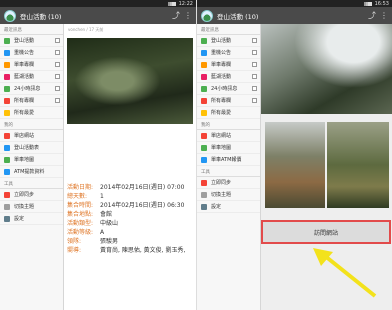  What do you see at coordinates (130, 251) in the screenshot?
I see `info-row: 嚮導: 黃育尚, 陳思佑, 黃文俊, 劉玉秀,` at bounding box center [130, 251].